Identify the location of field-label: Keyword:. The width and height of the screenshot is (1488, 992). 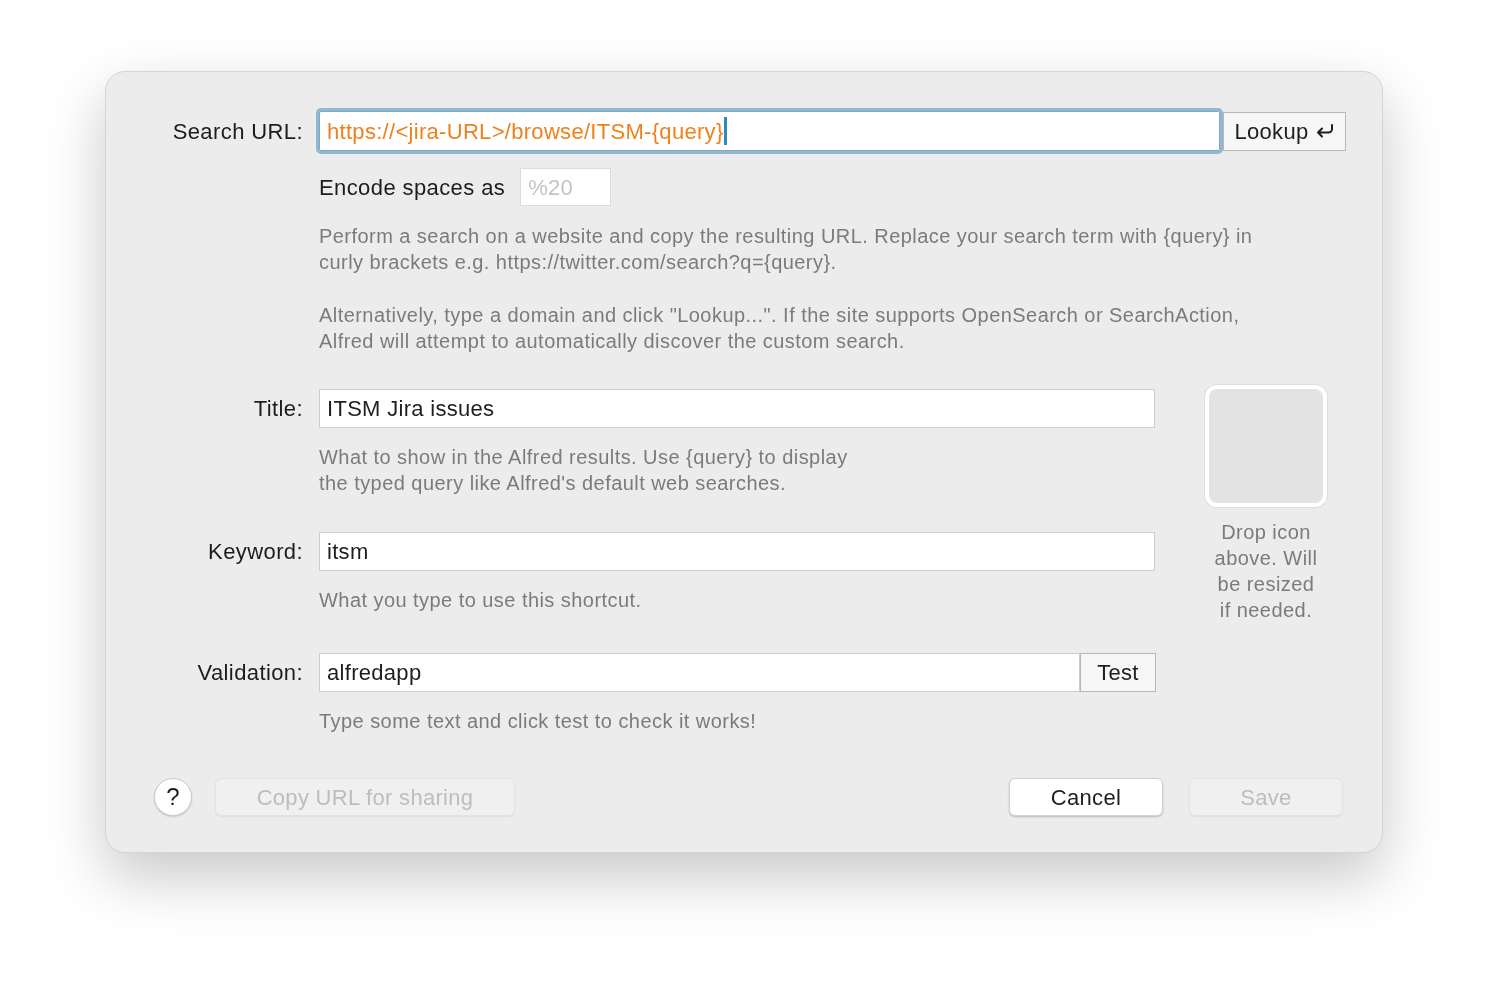
(255, 552).